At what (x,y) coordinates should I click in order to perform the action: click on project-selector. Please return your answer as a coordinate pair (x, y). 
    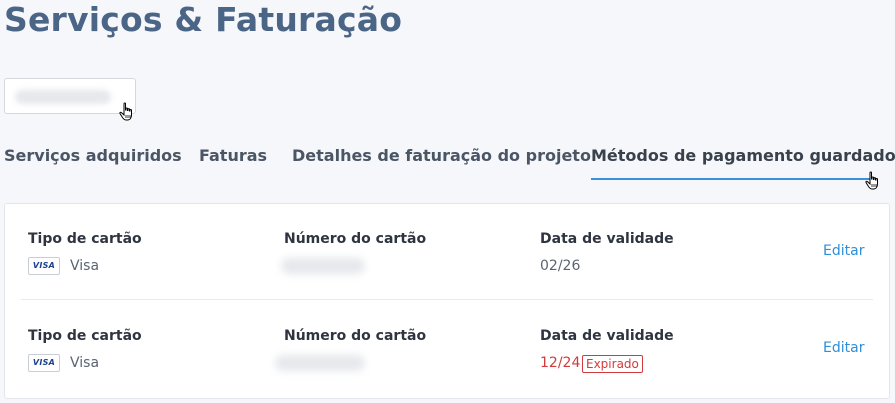
    Looking at the image, I should click on (70, 96).